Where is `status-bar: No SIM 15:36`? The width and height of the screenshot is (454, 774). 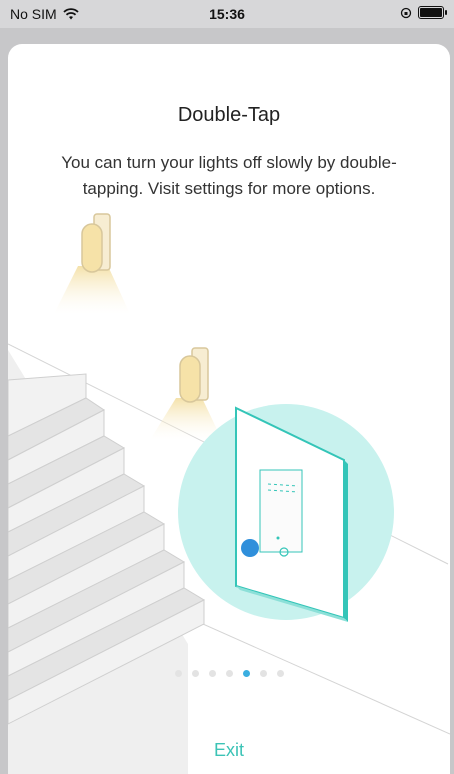
status-bar: No SIM 15:36 is located at coordinates (227, 14).